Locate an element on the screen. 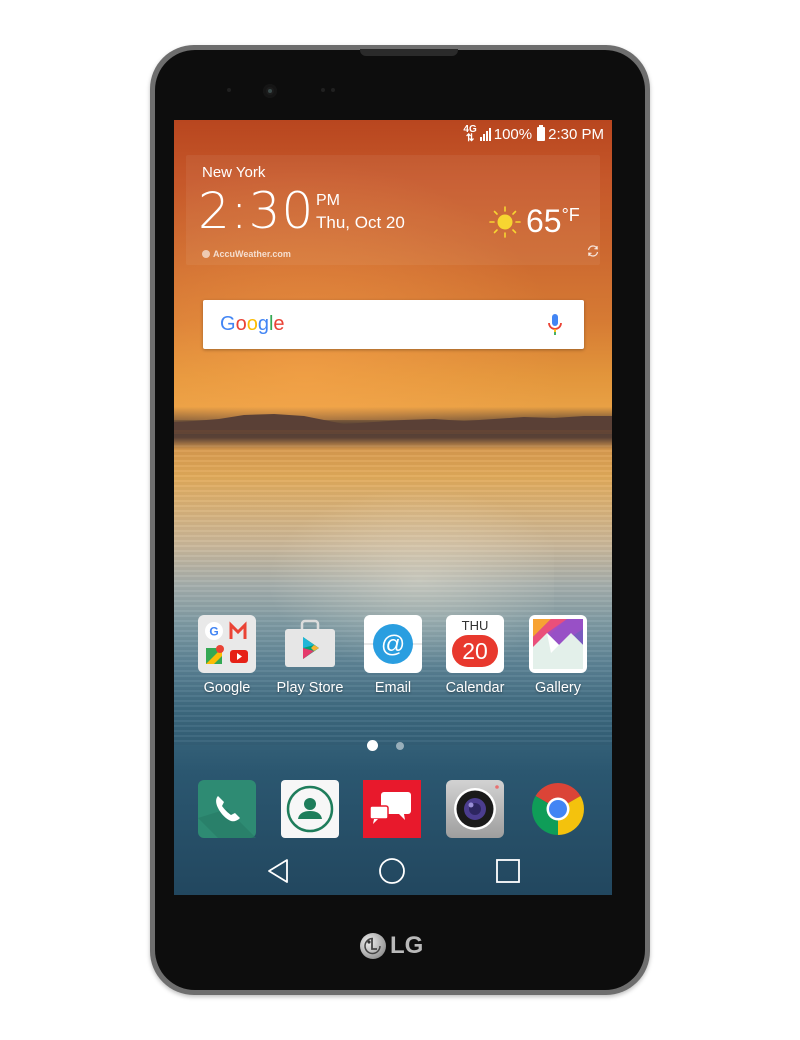  weather-source-label: AccuWeather.com is located at coordinates (252, 254).